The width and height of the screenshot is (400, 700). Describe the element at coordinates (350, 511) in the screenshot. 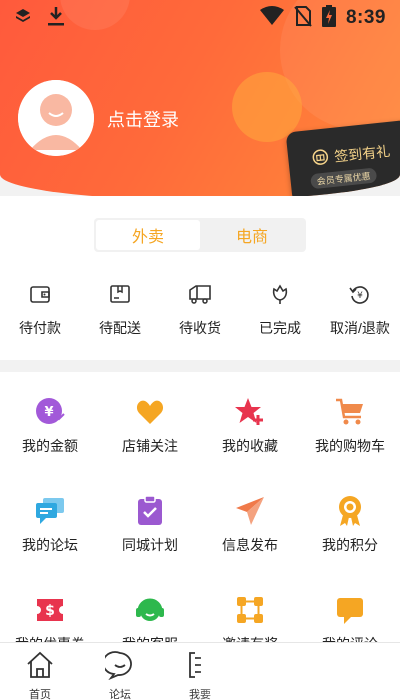

I see `medal-icon` at that location.